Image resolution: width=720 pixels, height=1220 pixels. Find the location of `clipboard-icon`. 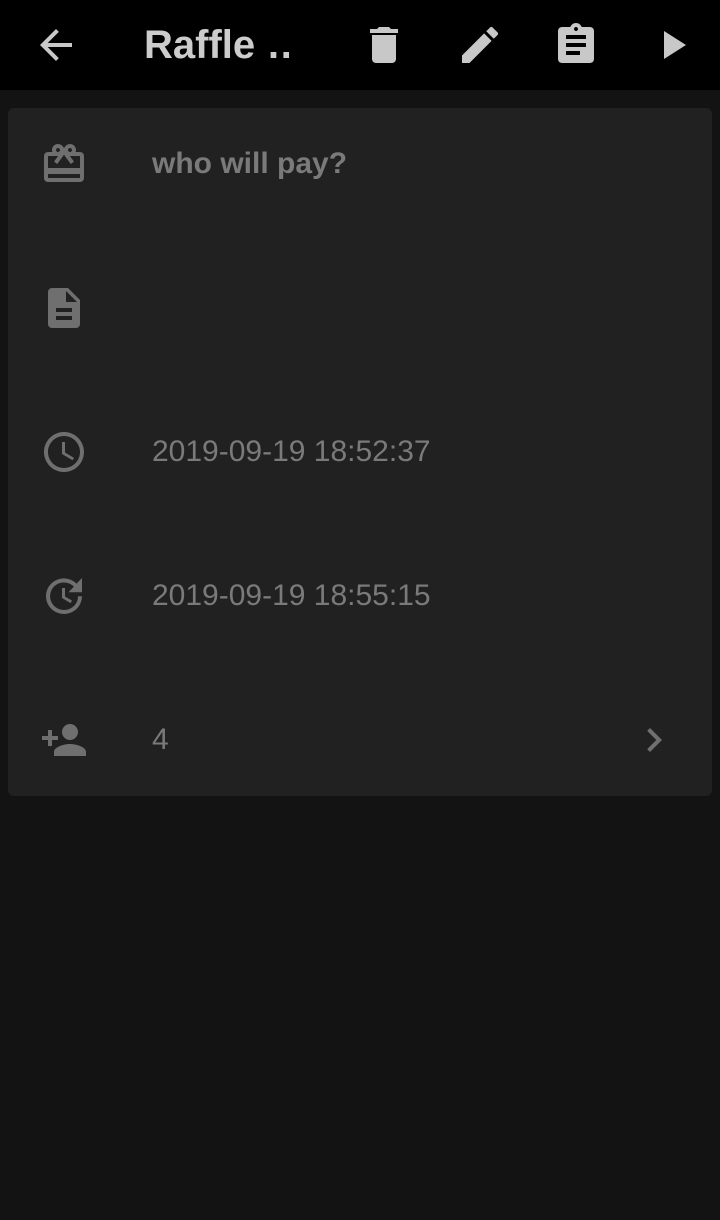

clipboard-icon is located at coordinates (576, 43).